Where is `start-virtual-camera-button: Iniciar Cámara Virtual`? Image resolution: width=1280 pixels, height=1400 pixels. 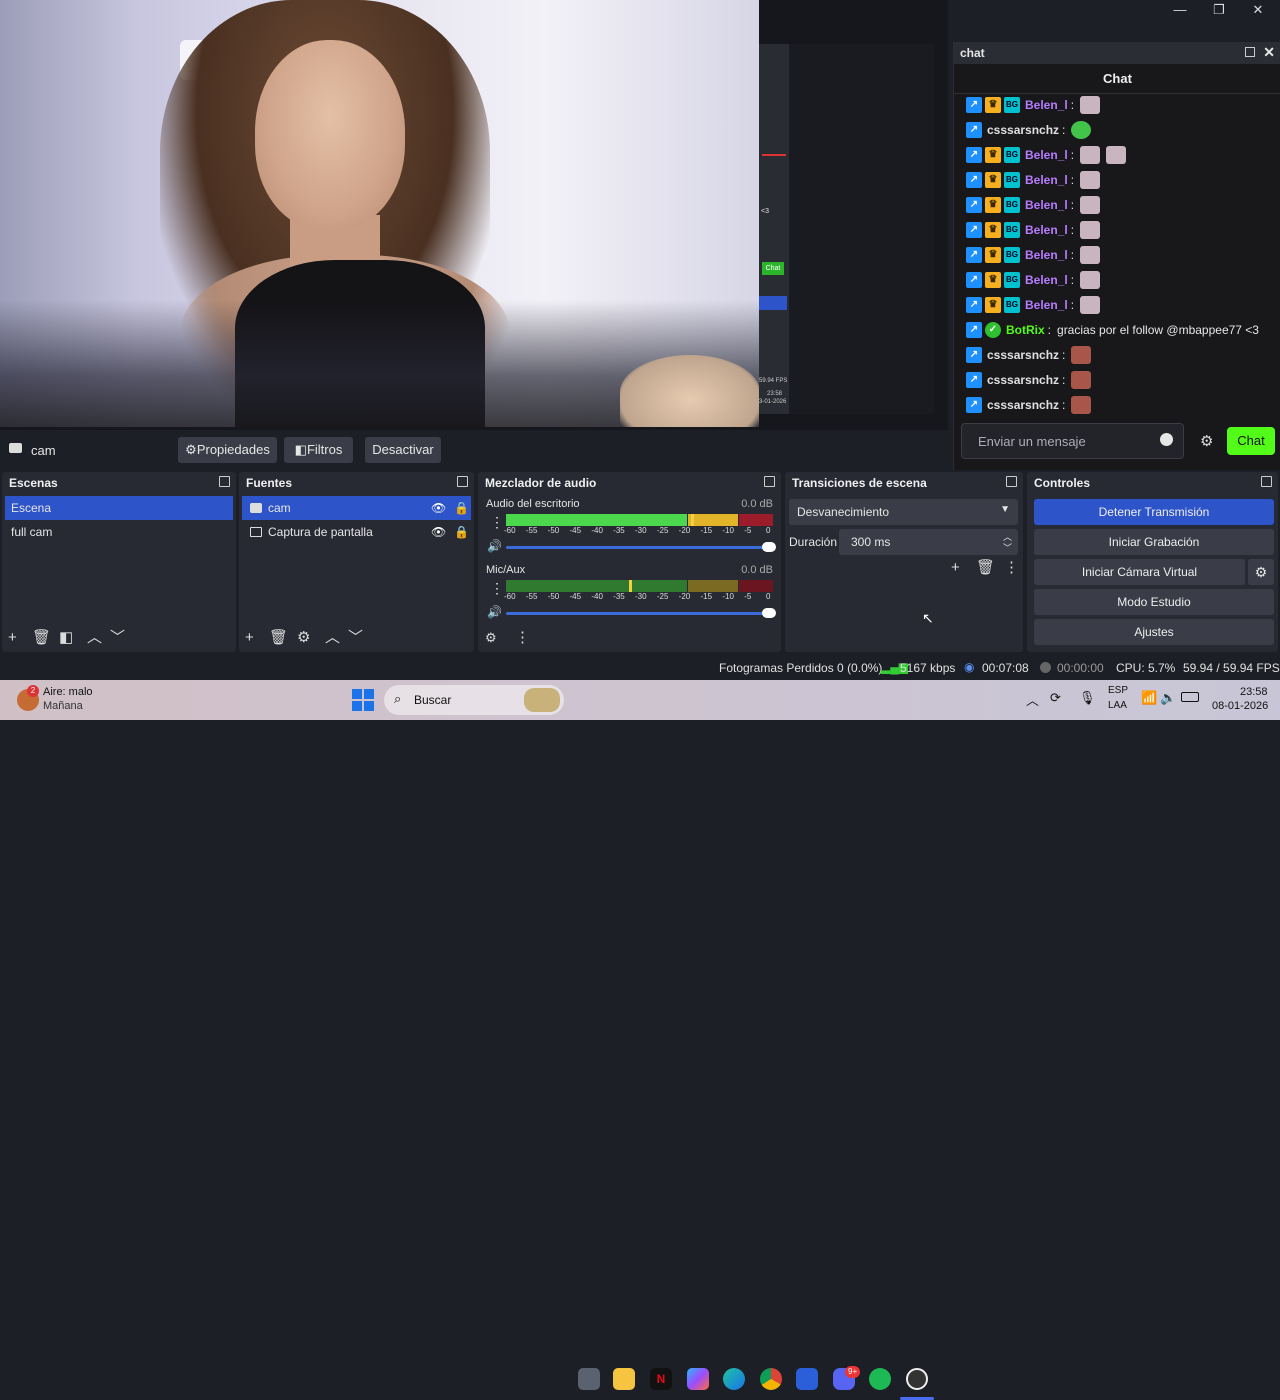 start-virtual-camera-button: Iniciar Cámara Virtual is located at coordinates (1139, 572).